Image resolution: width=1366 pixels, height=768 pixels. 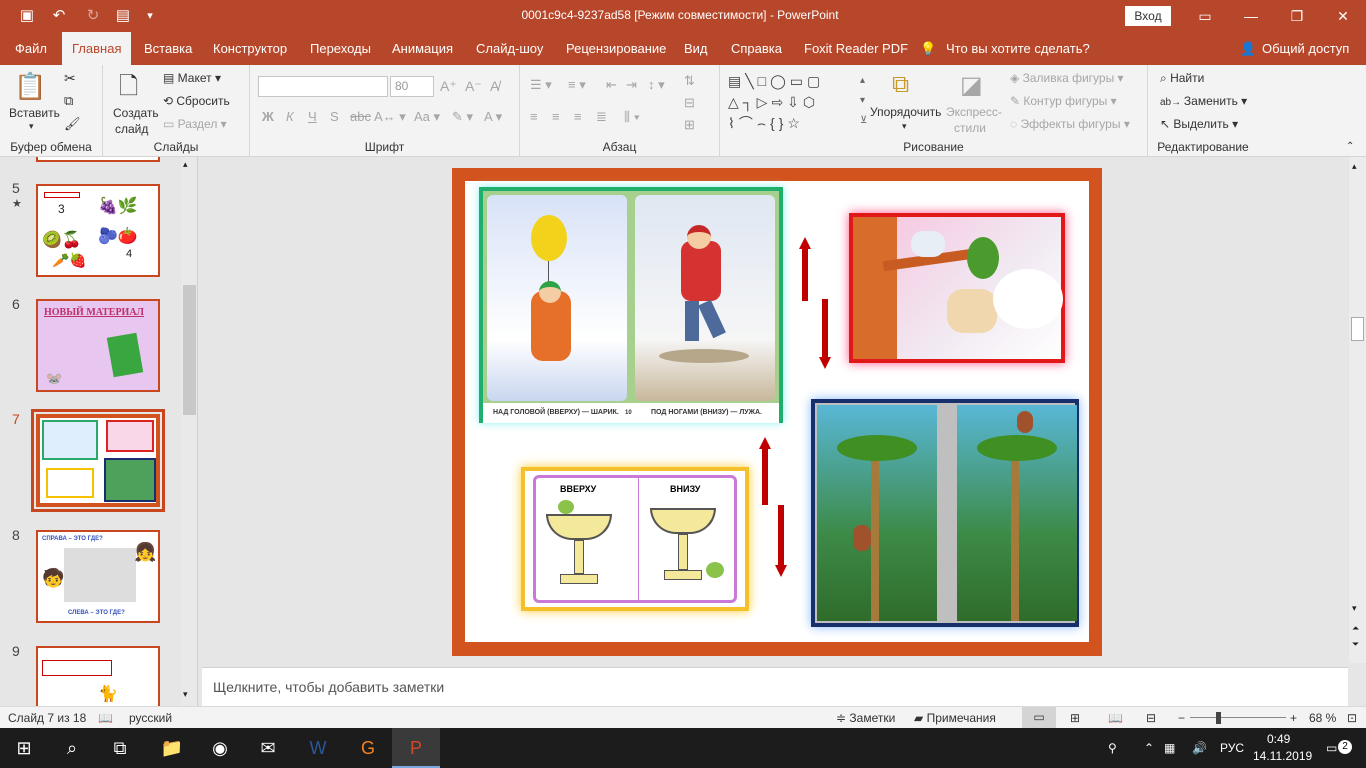 What do you see at coordinates (412, 86) in the screenshot?
I see `font-size-input: 80` at bounding box center [412, 86].